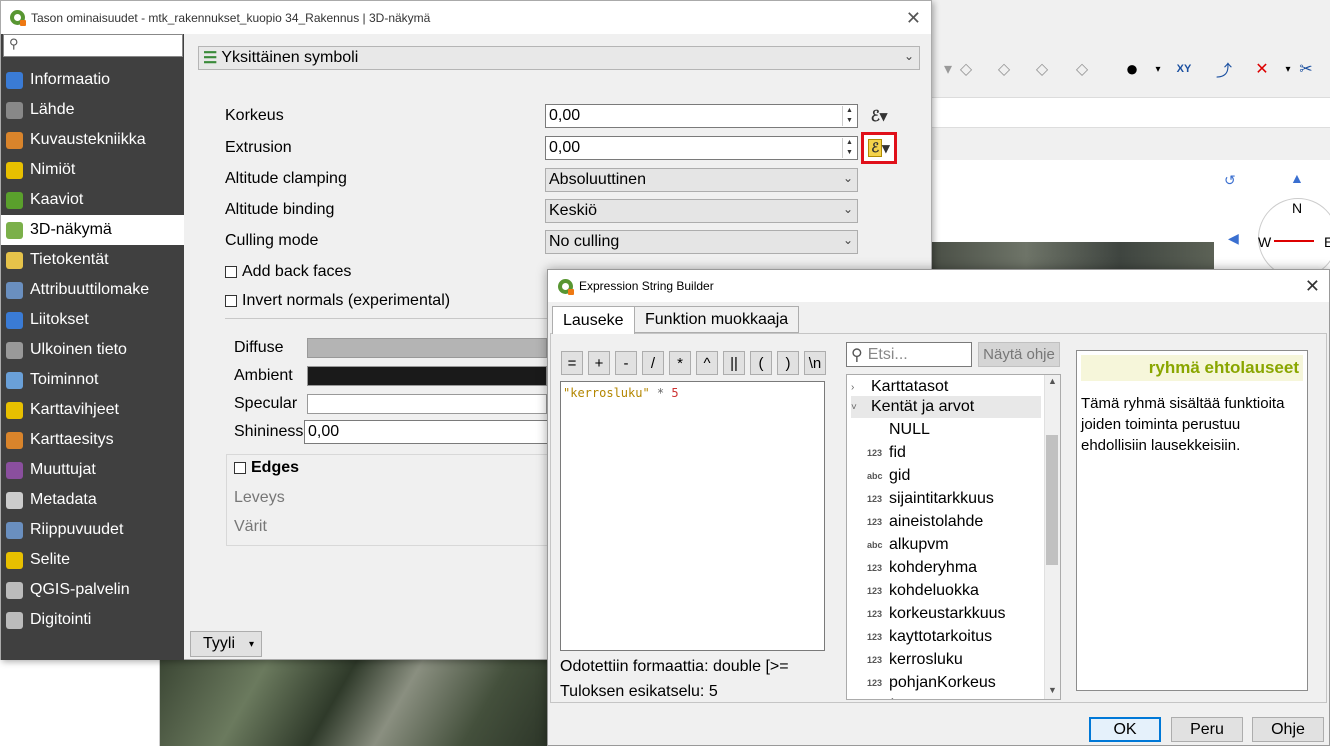  What do you see at coordinates (899, 387) in the screenshot?
I see `tree-item: › Karttatasot` at bounding box center [899, 387].